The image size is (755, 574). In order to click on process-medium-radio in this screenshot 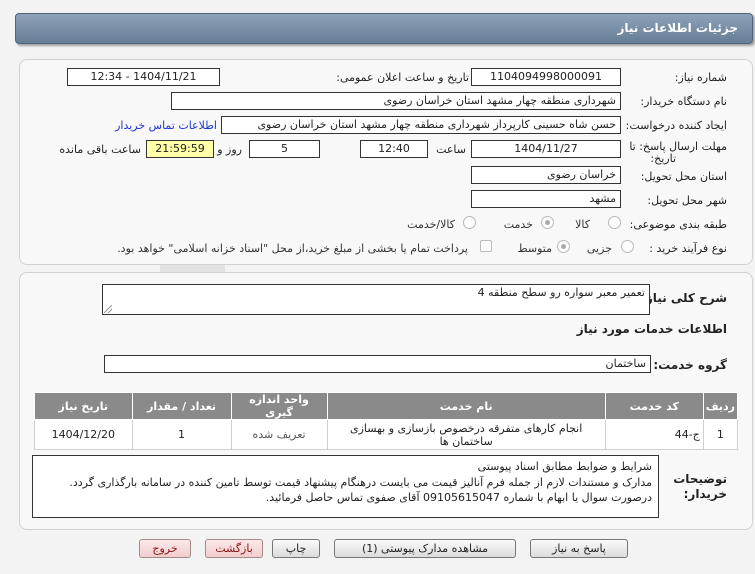, I will do `click(563, 246)`.